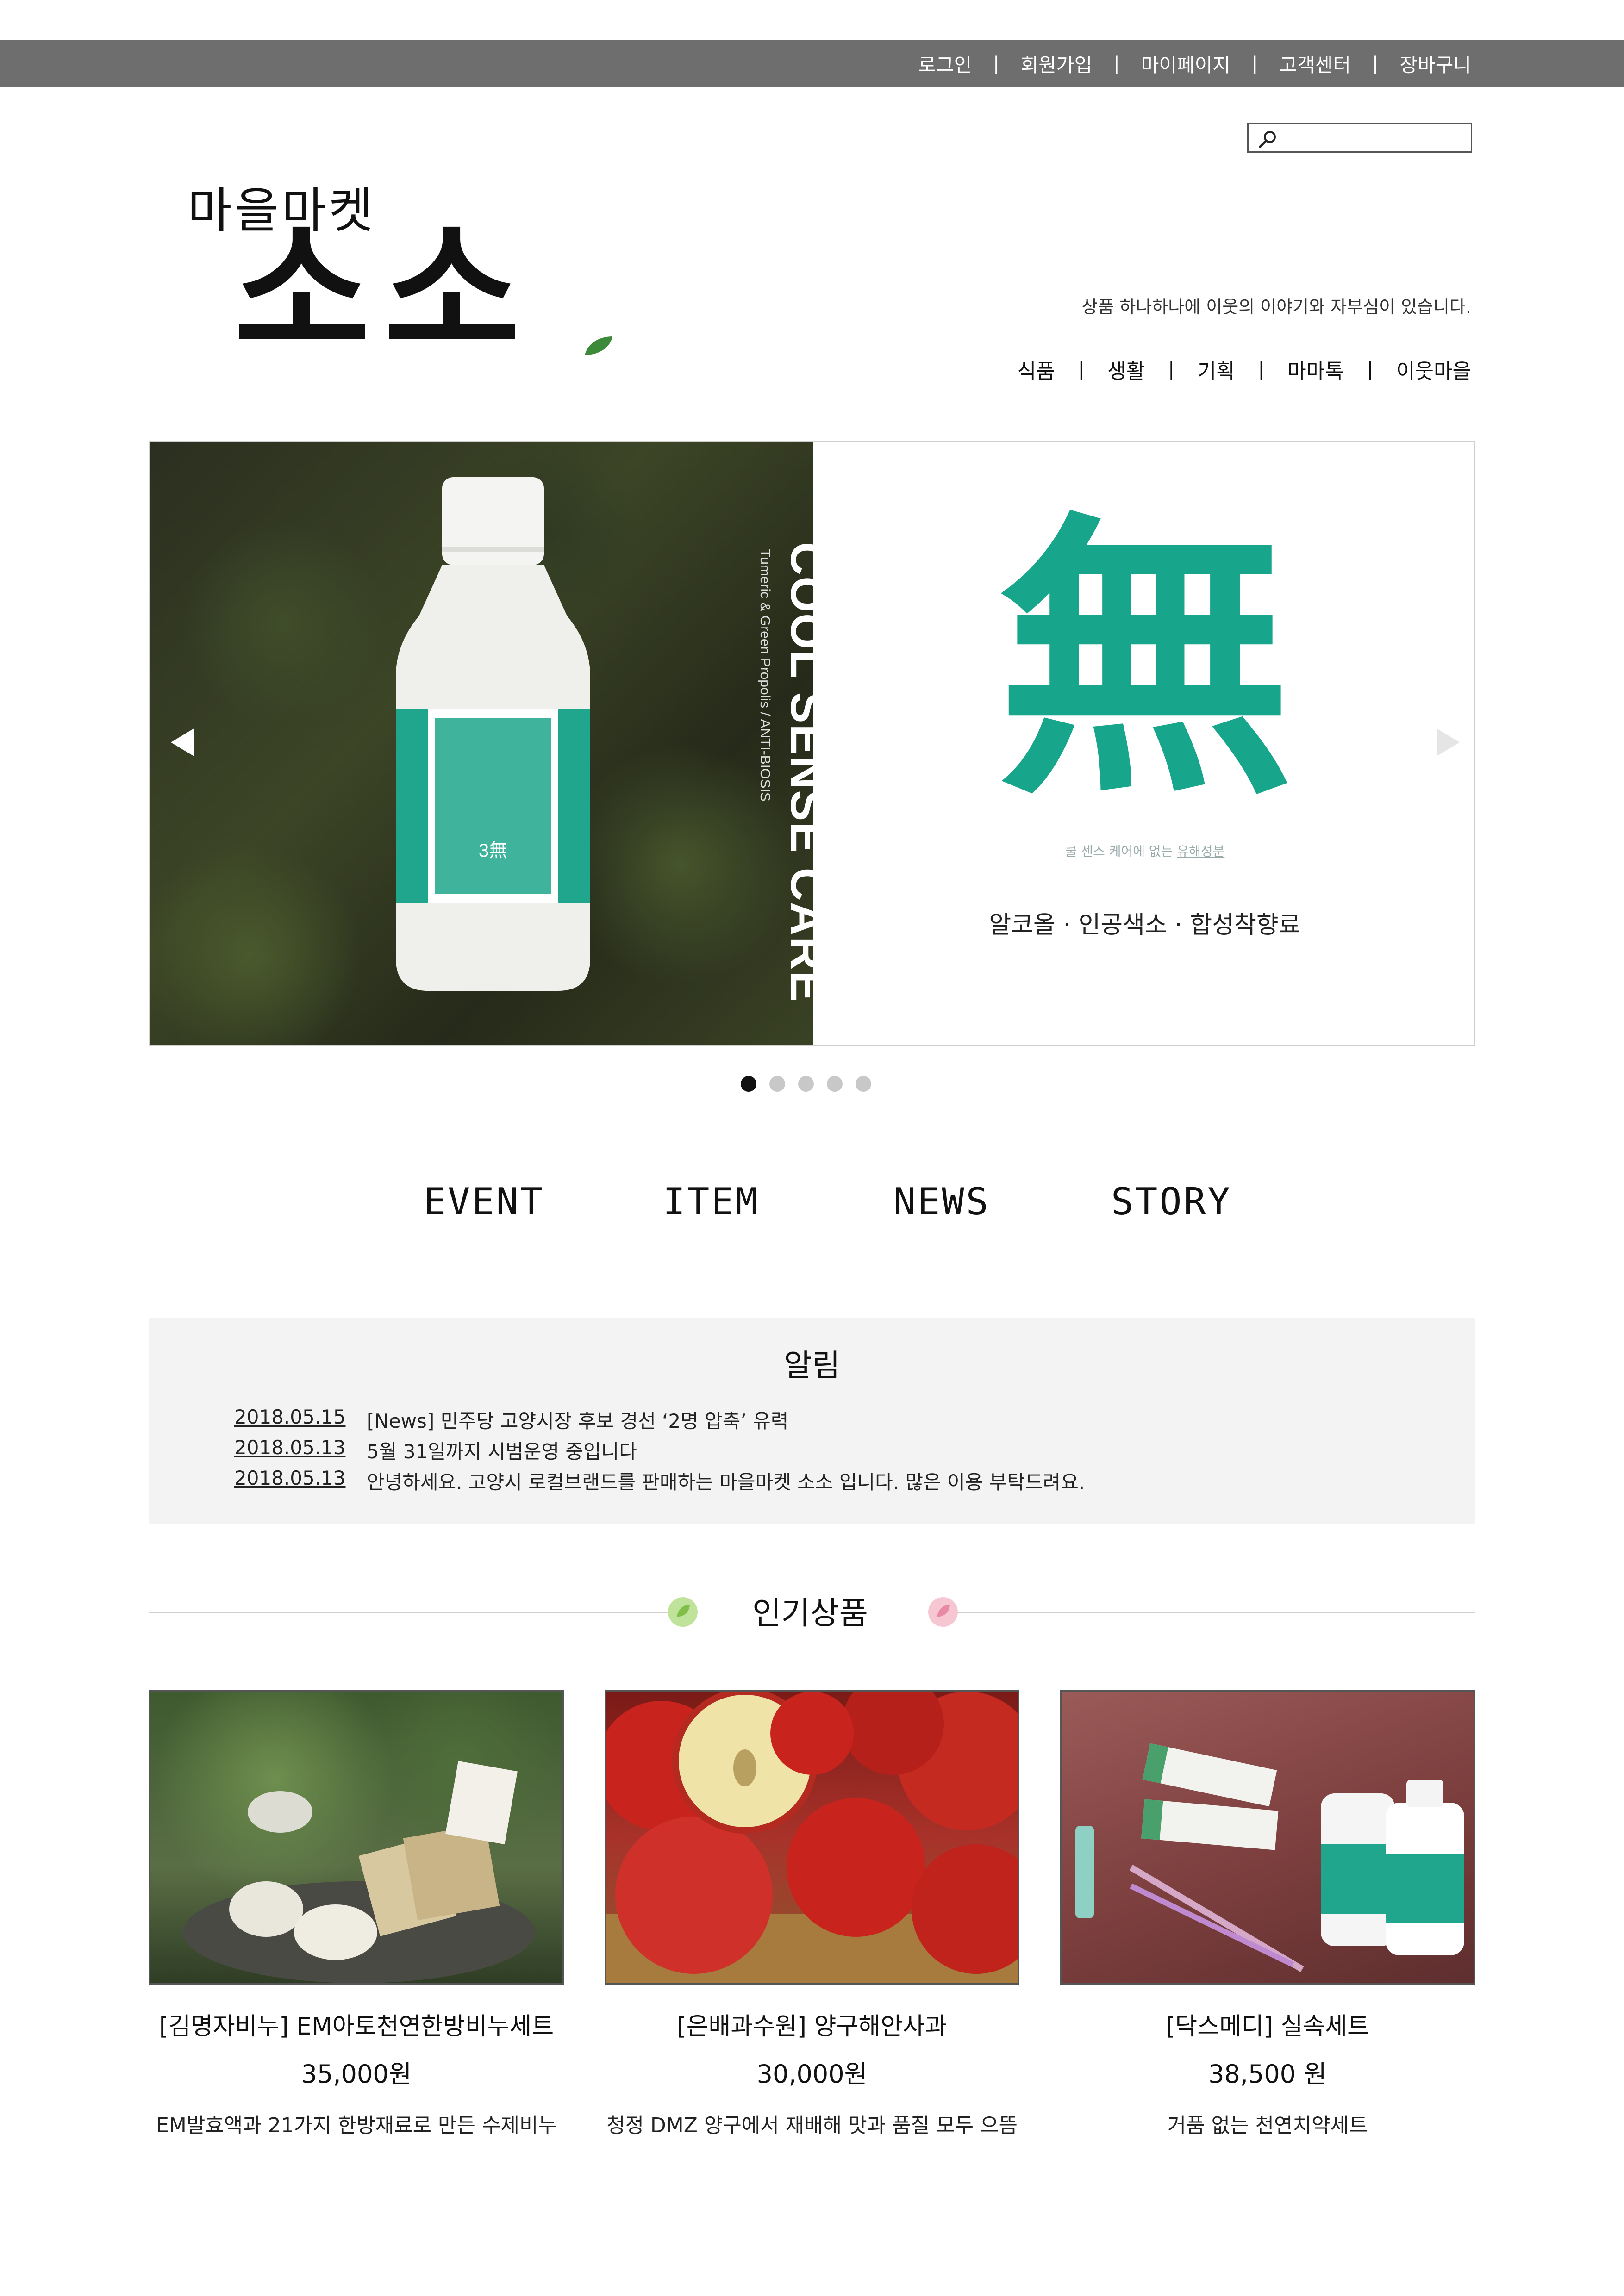 This screenshot has width=1624, height=2296. What do you see at coordinates (1244, 369) in the screenshot?
I see `category-nav: 식품 | 생활 | 기획 | 마마톡 | 이웃마을` at bounding box center [1244, 369].